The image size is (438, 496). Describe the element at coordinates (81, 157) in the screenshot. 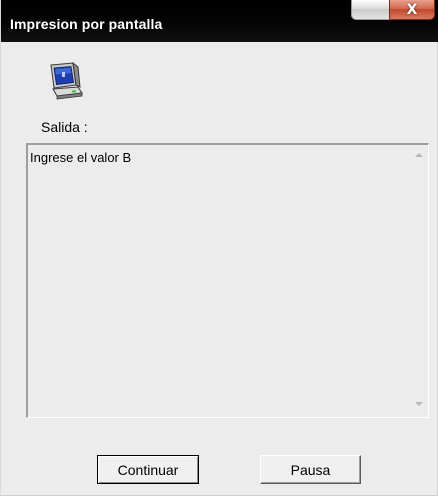

I see `output-text: Ingrese el valor B` at that location.